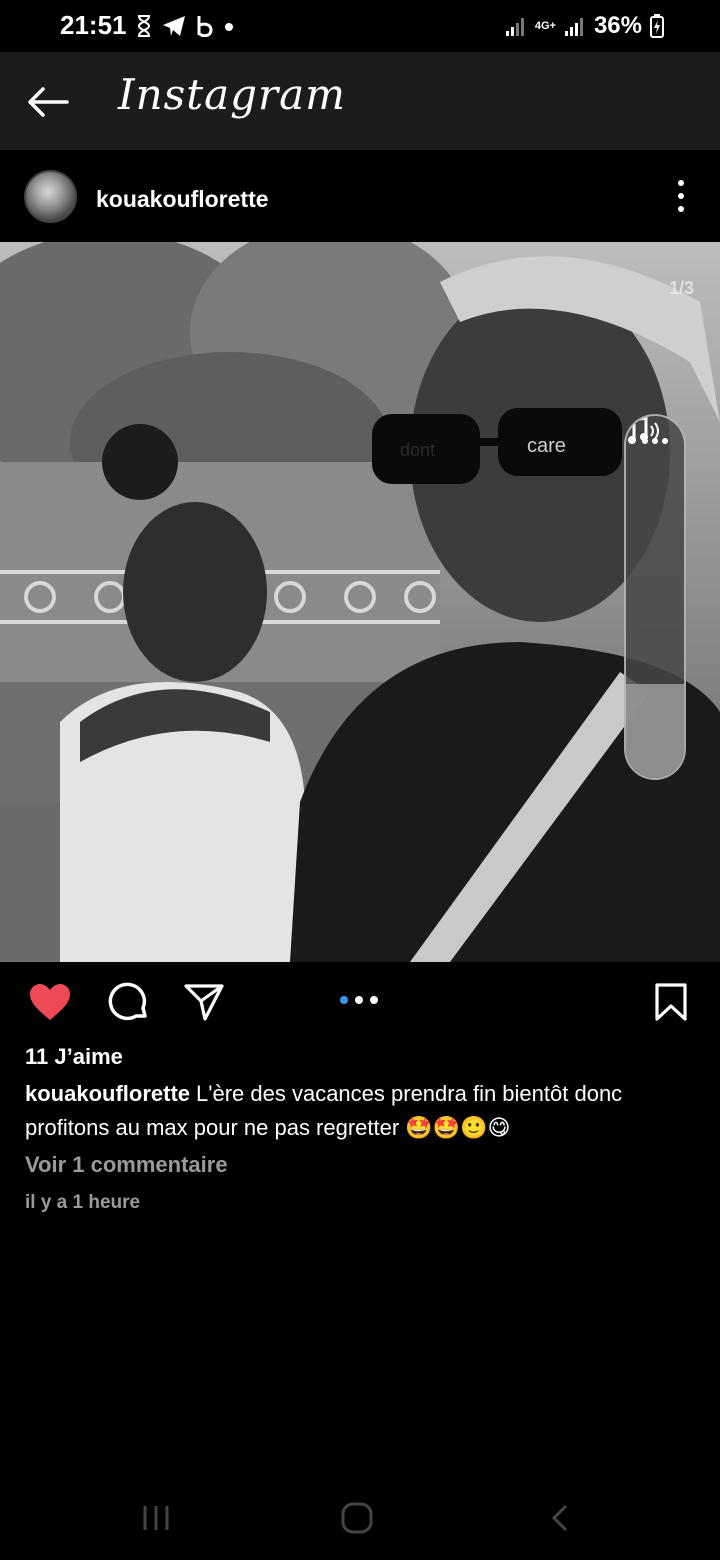  What do you see at coordinates (83, 1202) in the screenshot?
I see `post-timestamp: il y a 1 heure` at bounding box center [83, 1202].